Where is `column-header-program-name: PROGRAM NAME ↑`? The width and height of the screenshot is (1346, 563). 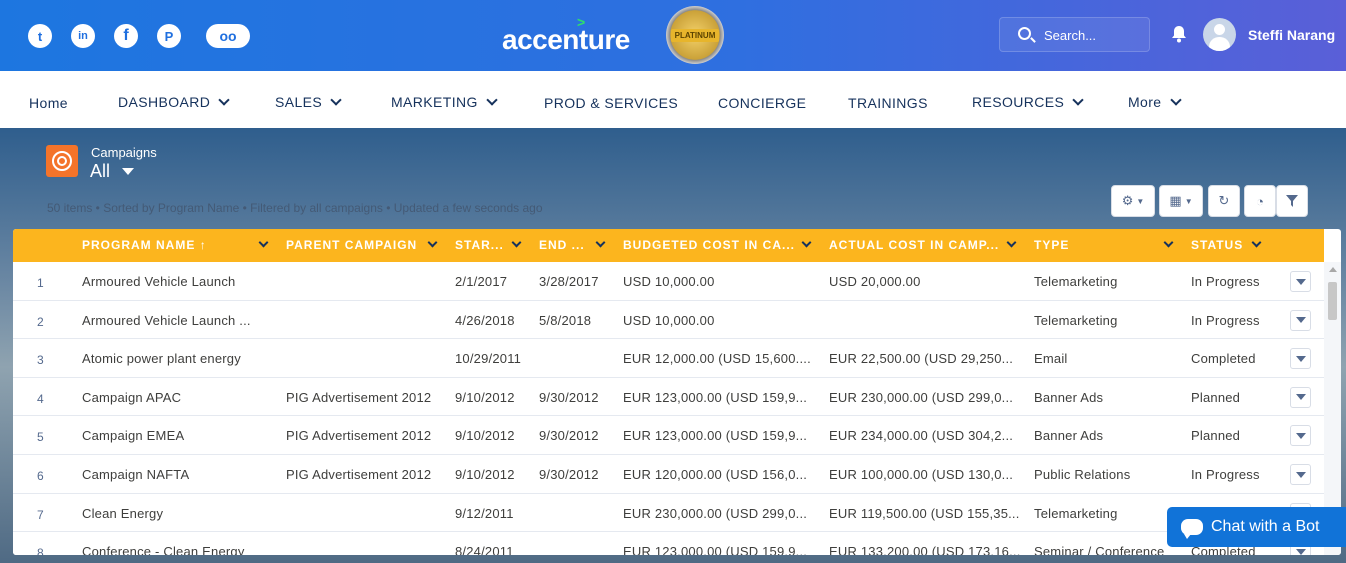 column-header-program-name: PROGRAM NAME ↑ is located at coordinates (147, 245).